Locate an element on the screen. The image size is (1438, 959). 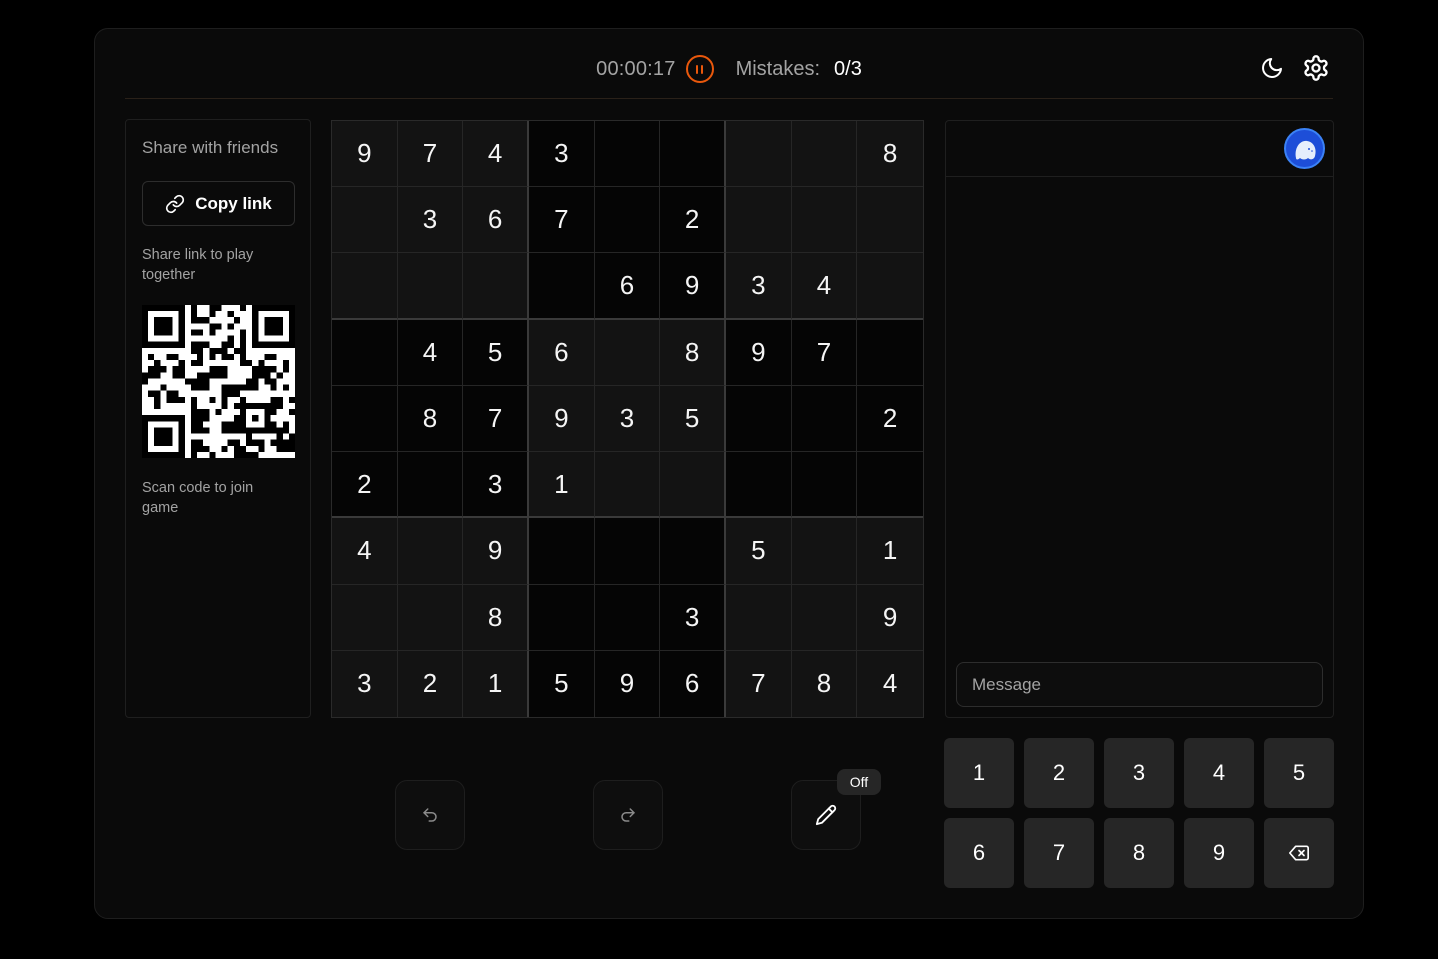
theme-toggle-button is located at coordinates (1272, 68).